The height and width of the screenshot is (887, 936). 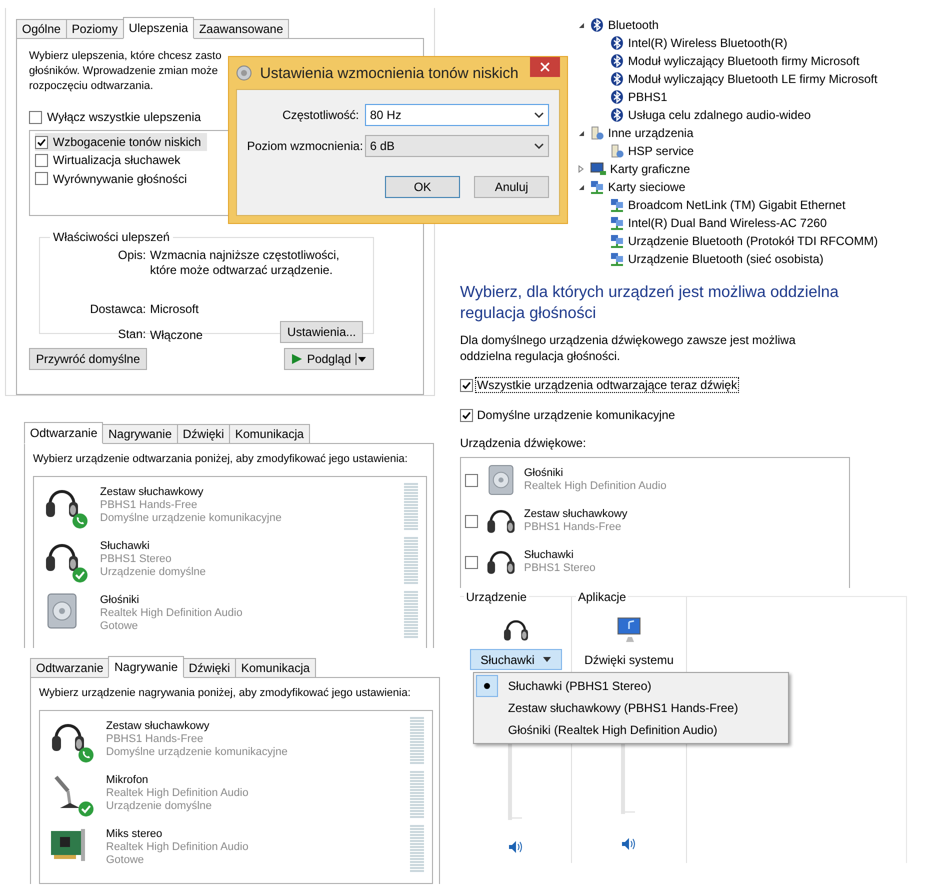 What do you see at coordinates (633, 25) in the screenshot?
I see `tree-item: Bluetooth` at bounding box center [633, 25].